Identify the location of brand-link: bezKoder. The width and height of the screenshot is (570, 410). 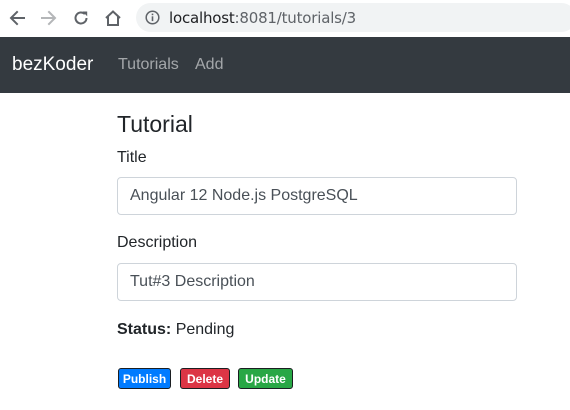
(52, 65).